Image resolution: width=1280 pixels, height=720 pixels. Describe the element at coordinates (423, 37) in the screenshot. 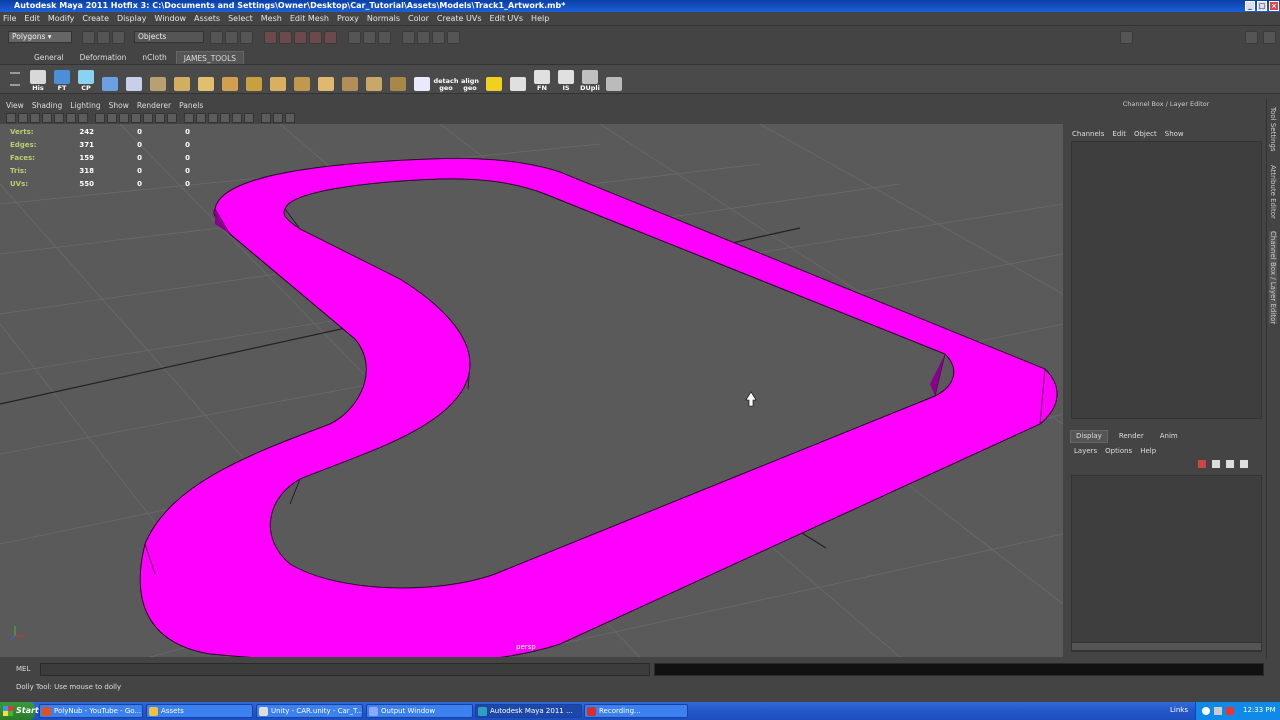

I see `ipr-render-icon` at that location.